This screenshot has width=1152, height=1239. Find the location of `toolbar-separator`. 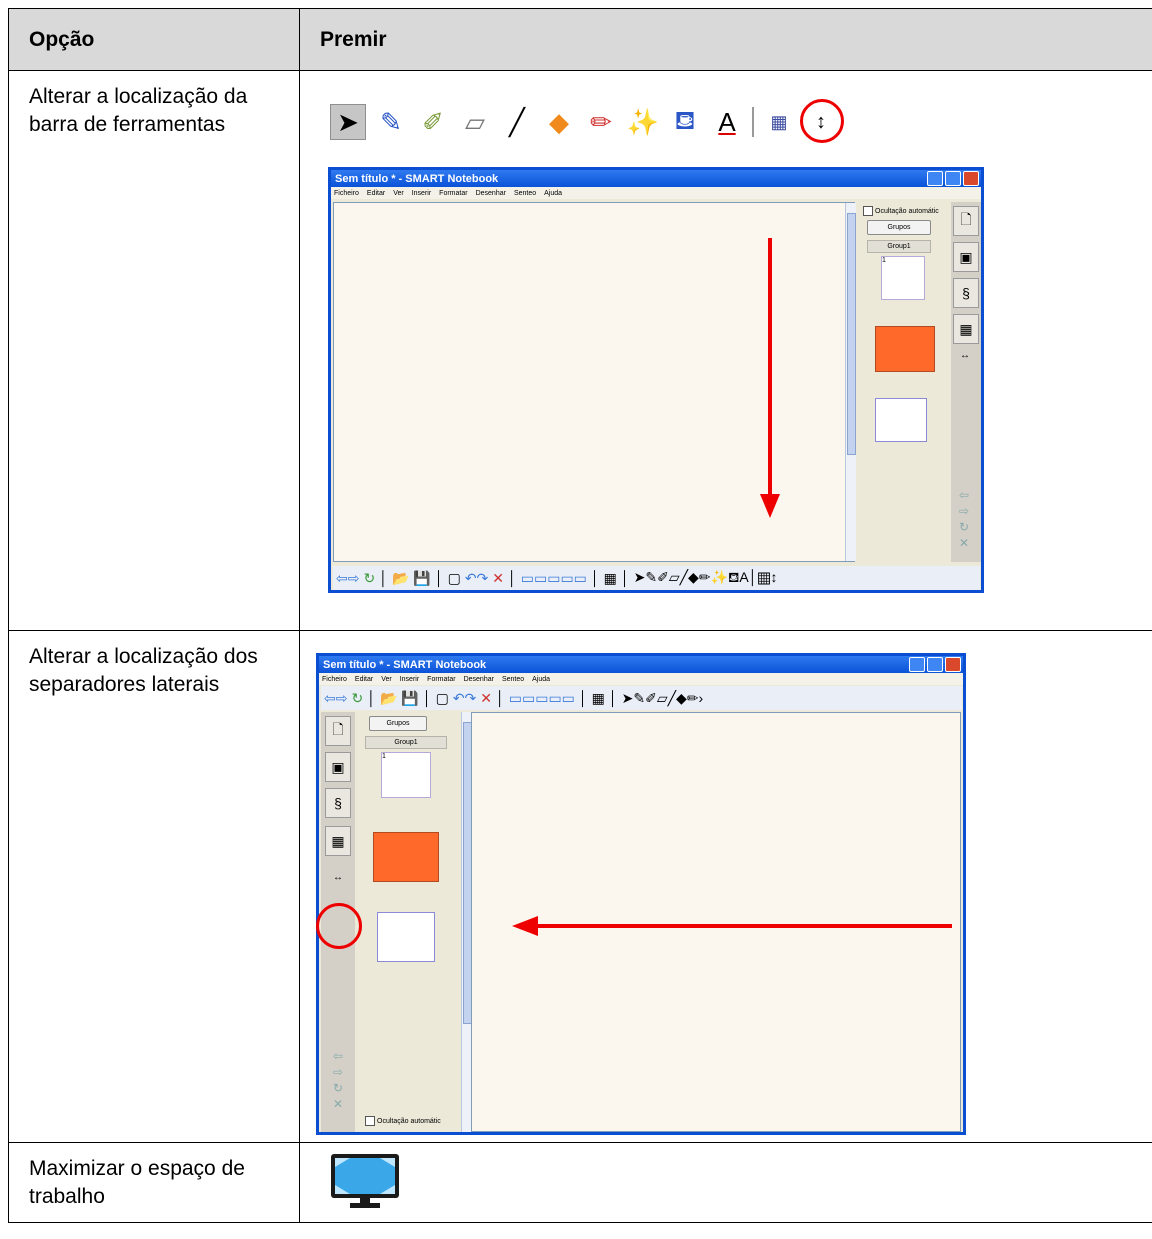

toolbar-separator is located at coordinates (753, 122).